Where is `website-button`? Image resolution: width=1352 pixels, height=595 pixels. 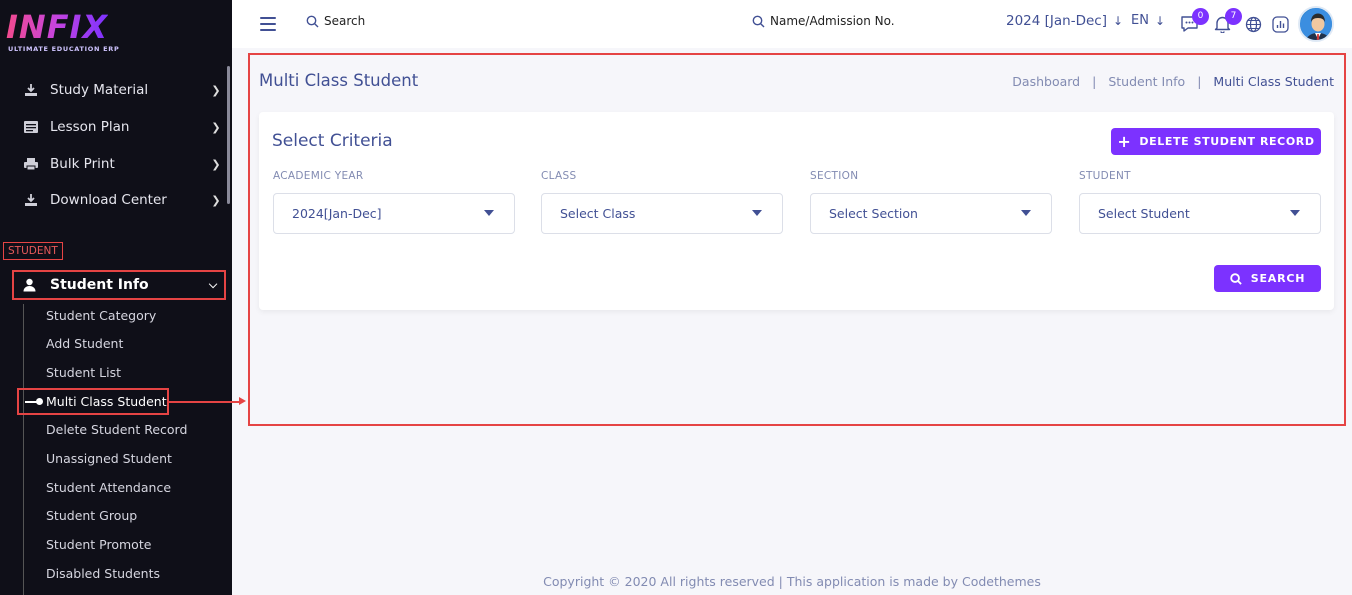
website-button is located at coordinates (1253, 24).